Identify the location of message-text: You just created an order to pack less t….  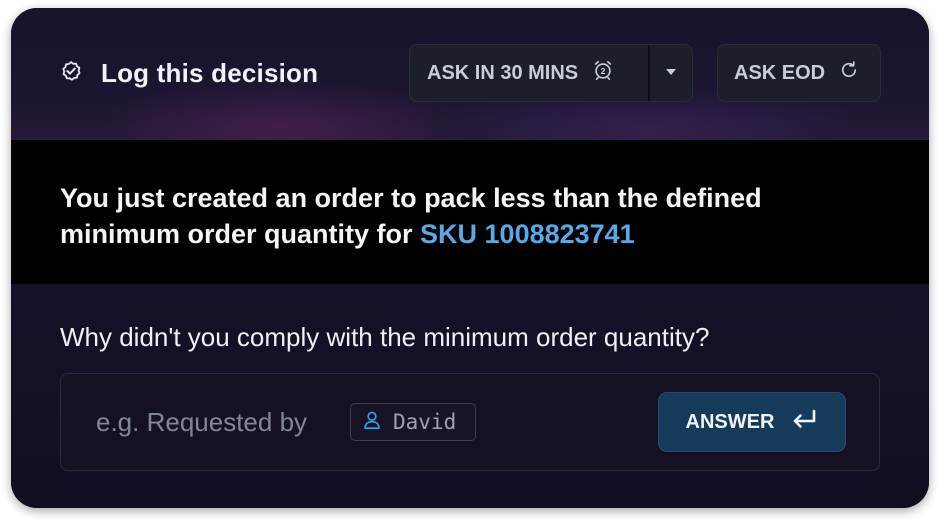
(460, 216).